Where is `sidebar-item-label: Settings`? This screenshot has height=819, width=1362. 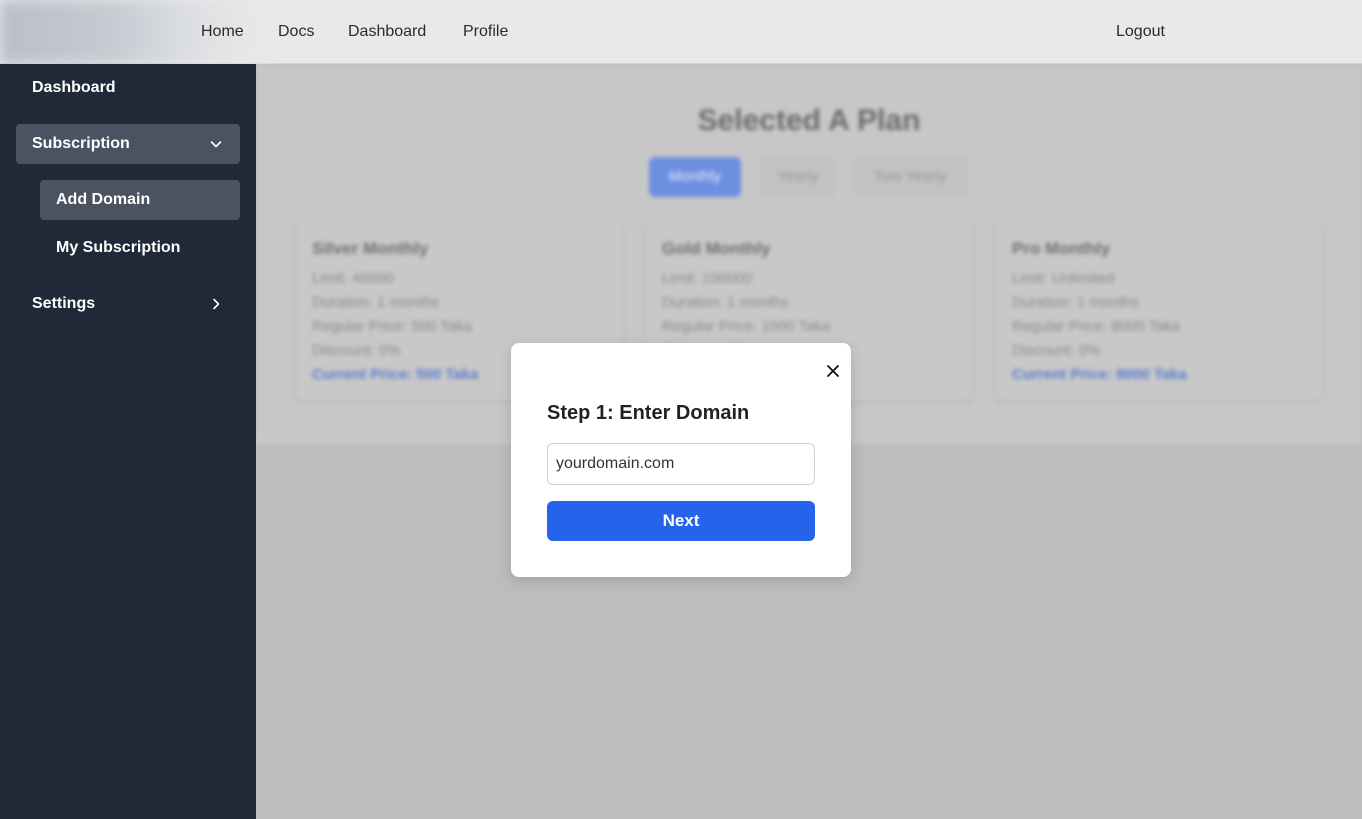 sidebar-item-label: Settings is located at coordinates (64, 303).